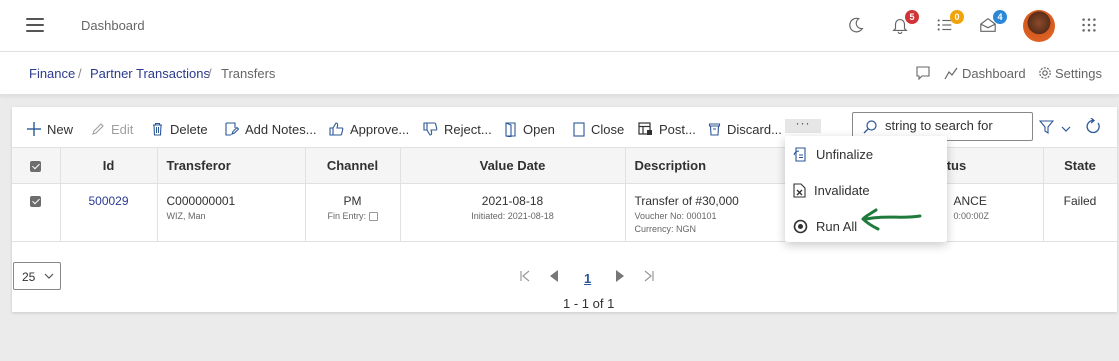  Describe the element at coordinates (373, 217) in the screenshot. I see `fin-entry-checkbox` at that location.